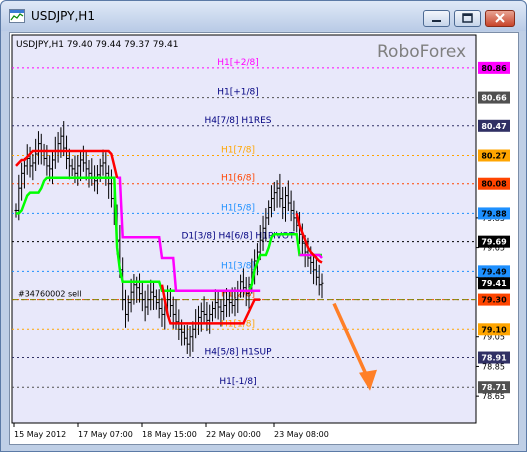 Image resolution: width=527 pixels, height=452 pixels. Describe the element at coordinates (169, 434) in the screenshot. I see `x-tick-label: 18 May 15:00` at that location.